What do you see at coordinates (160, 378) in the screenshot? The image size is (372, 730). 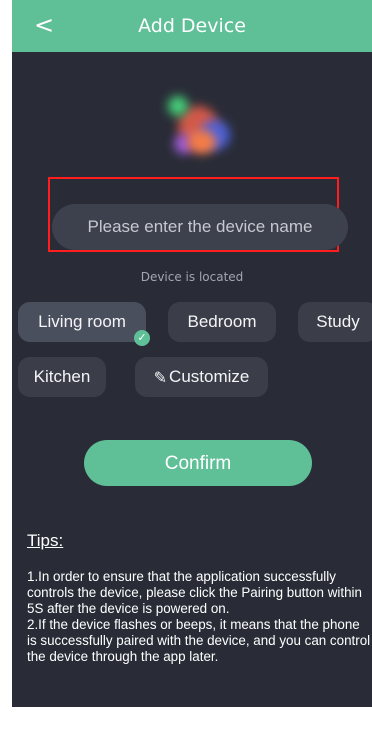 I see `pencil-icon: ✎` at bounding box center [160, 378].